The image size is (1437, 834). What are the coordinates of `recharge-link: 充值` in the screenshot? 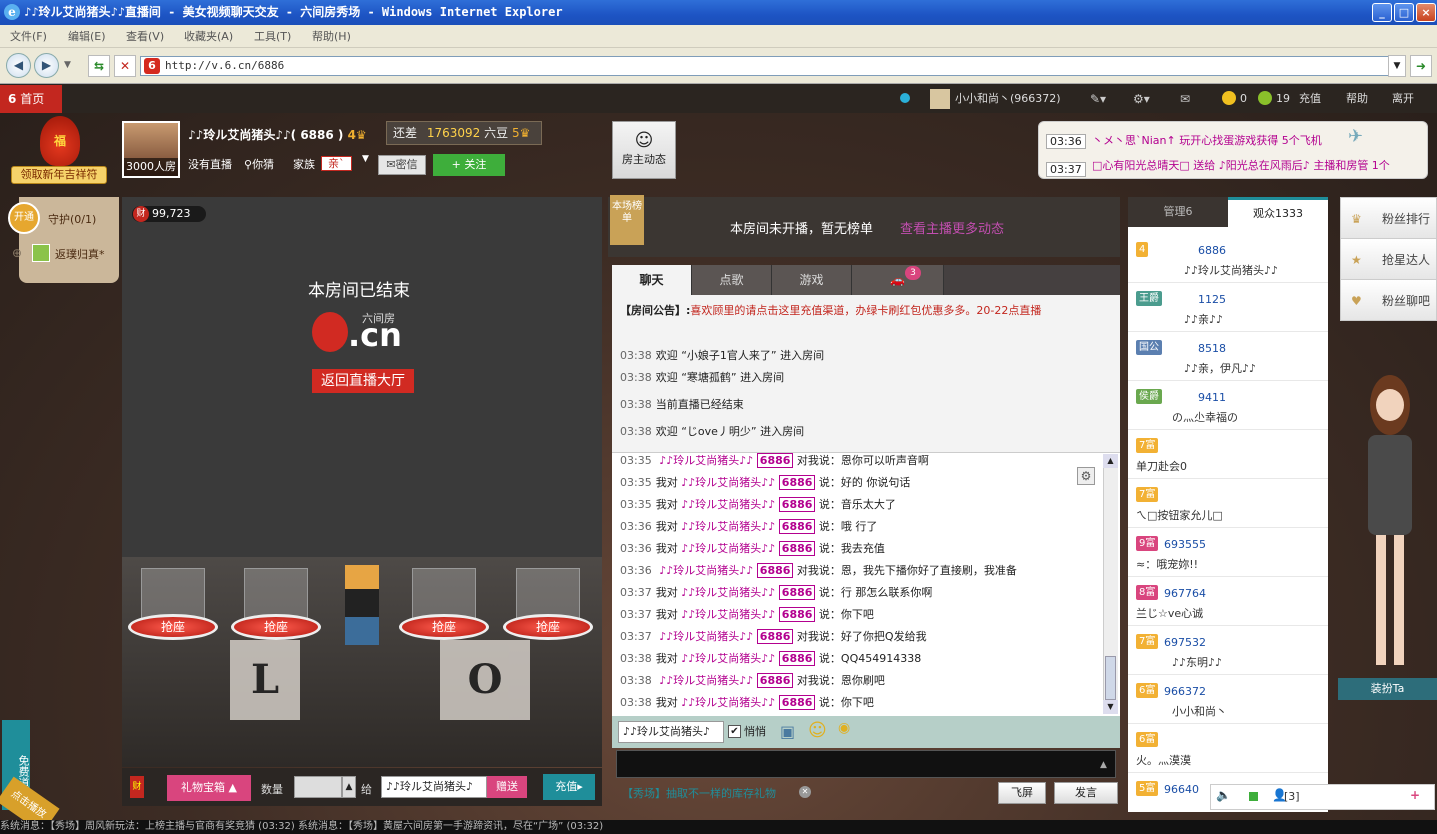 It's located at (1310, 99).